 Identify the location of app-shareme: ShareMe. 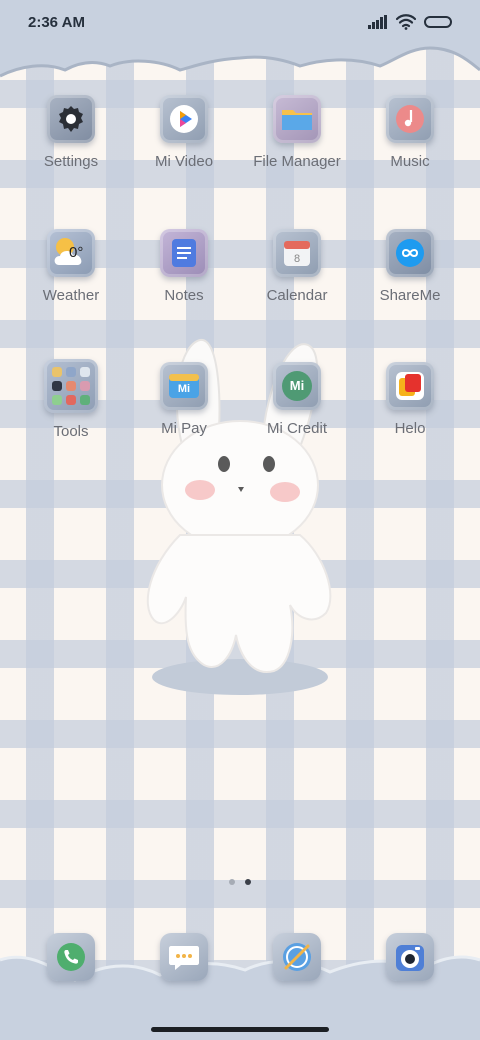
(410, 266).